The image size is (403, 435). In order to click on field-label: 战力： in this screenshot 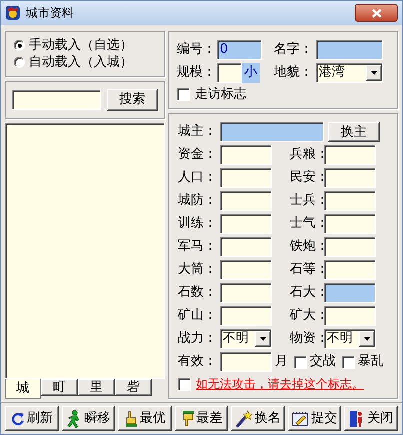, I will do `click(198, 339)`.